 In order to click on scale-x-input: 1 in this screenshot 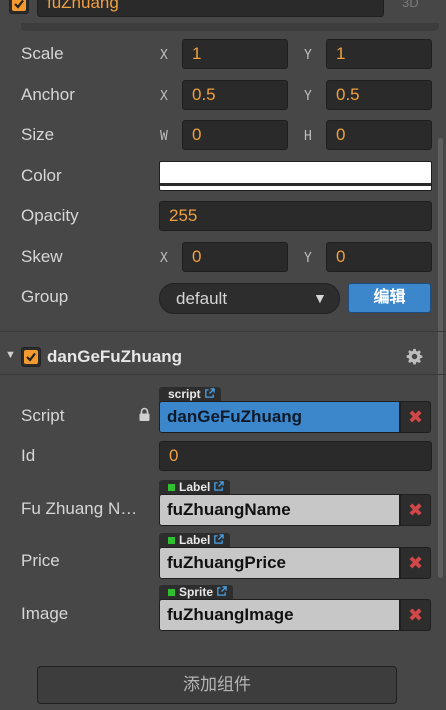, I will do `click(235, 54)`.